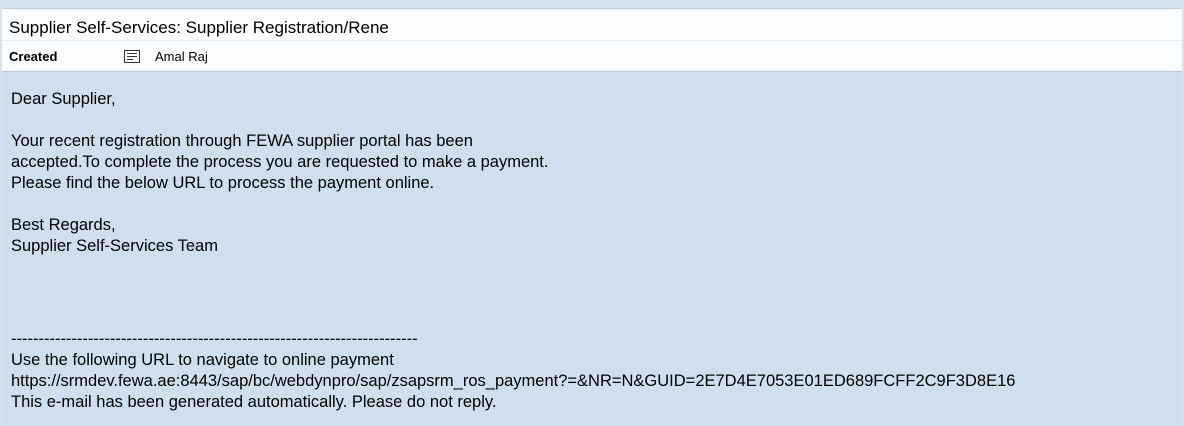 Image resolution: width=1184 pixels, height=426 pixels. What do you see at coordinates (181, 57) in the screenshot?
I see `author-name: Amal Raj` at bounding box center [181, 57].